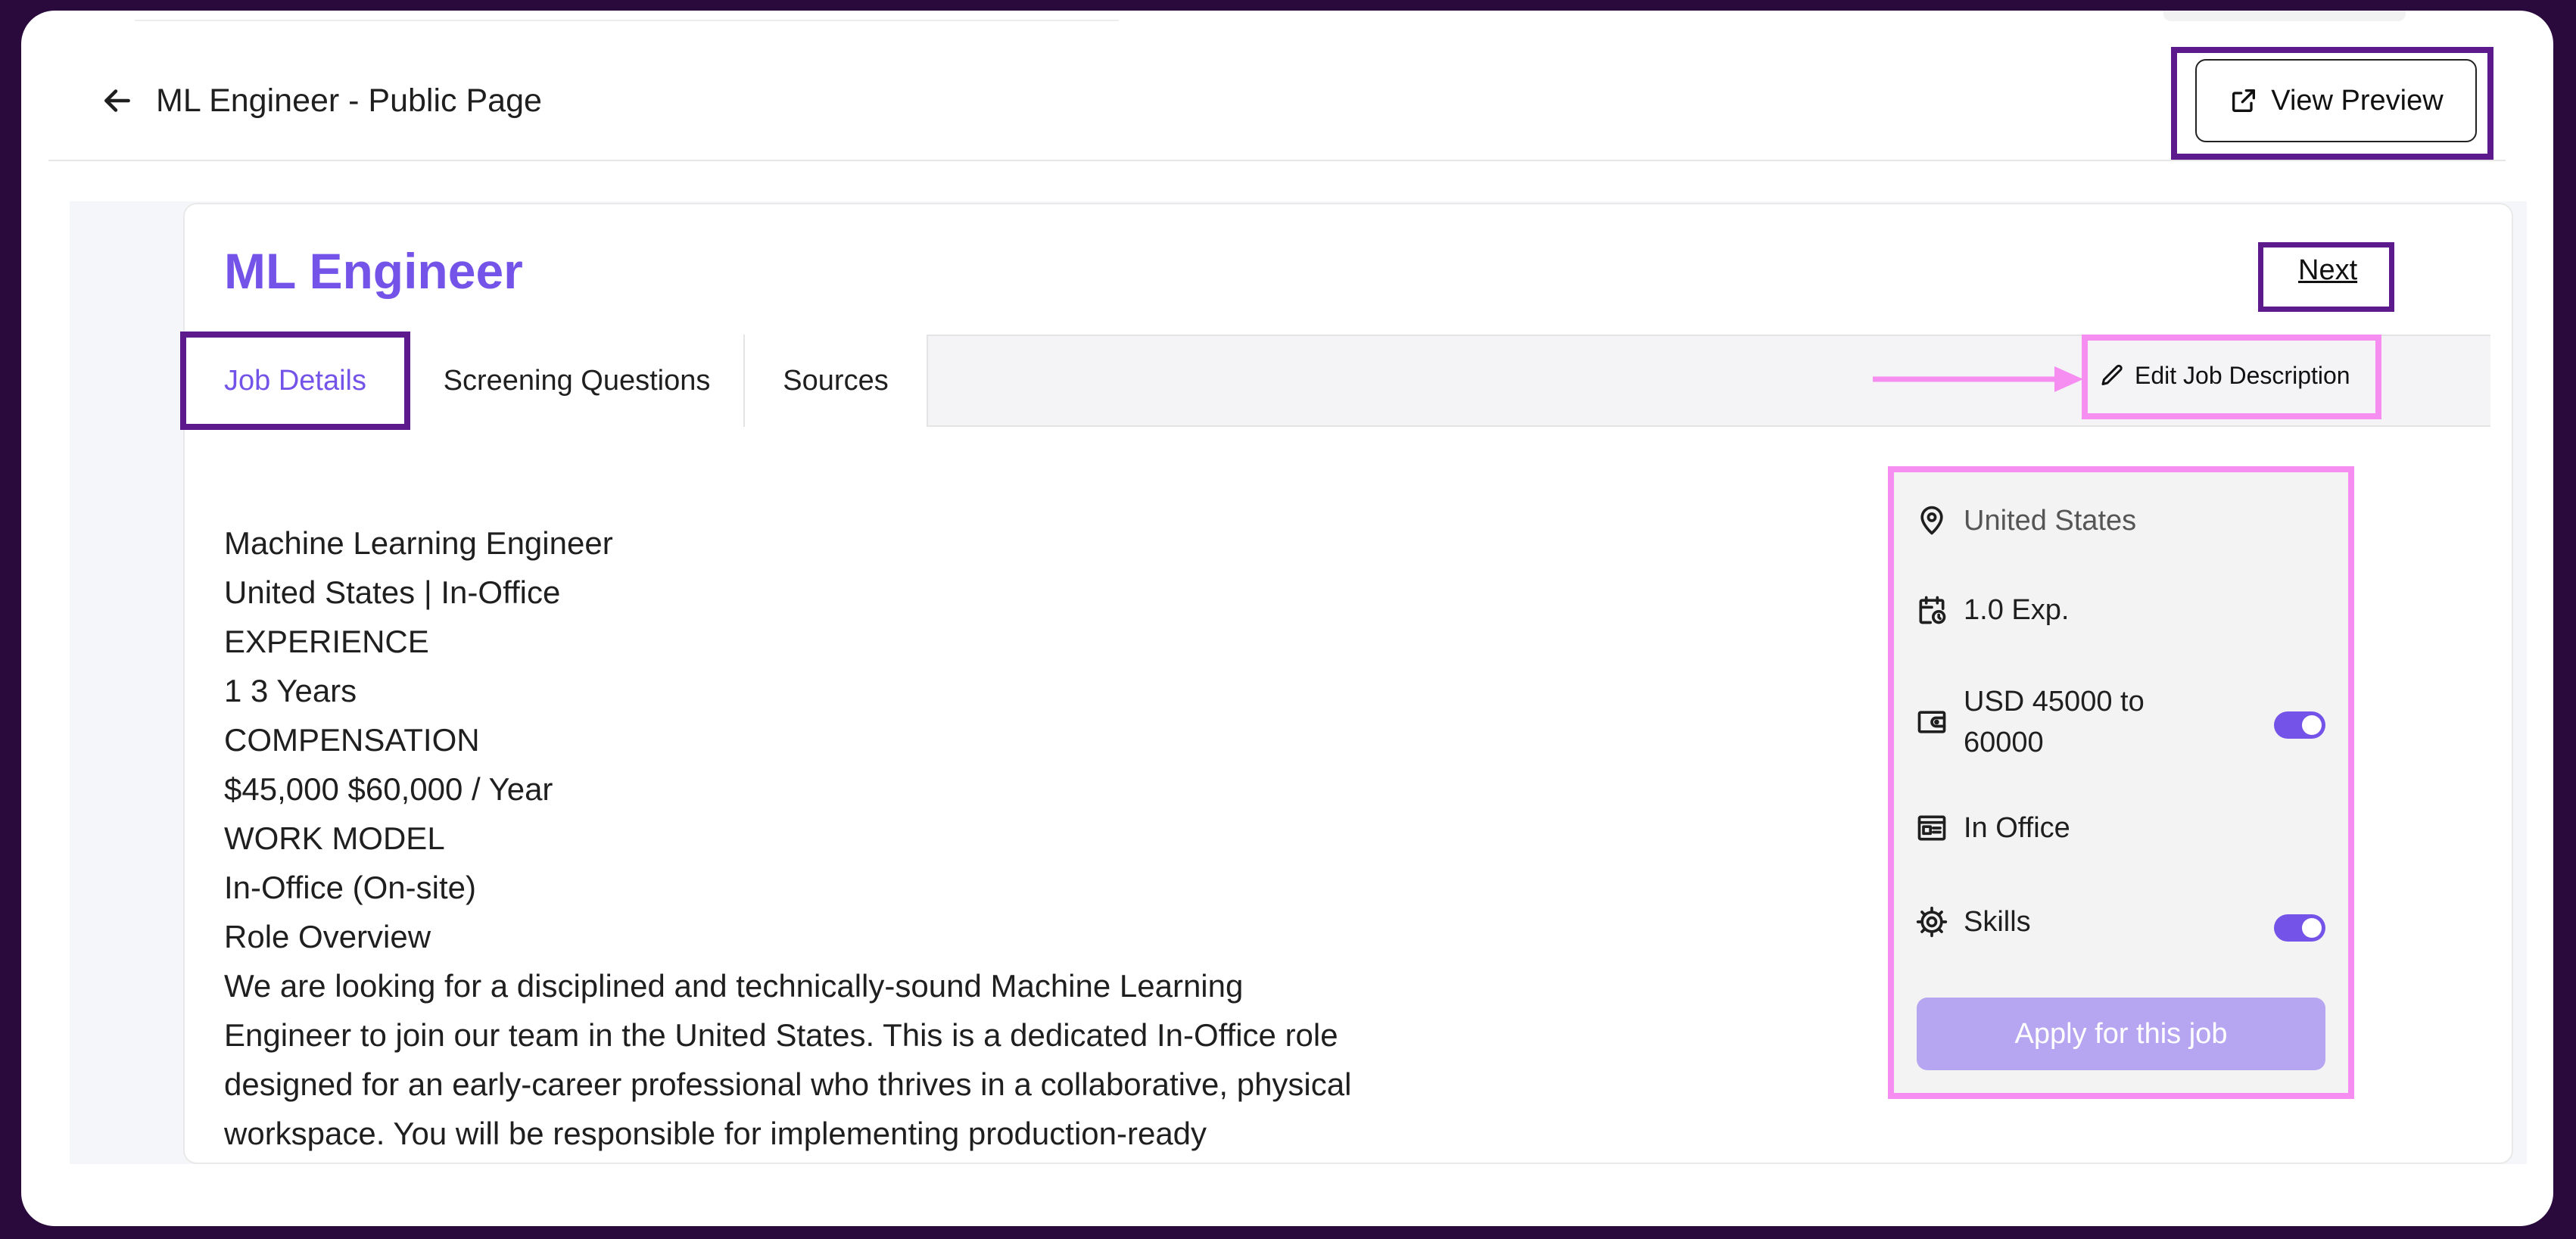  What do you see at coordinates (388, 789) in the screenshot?
I see `desc-line: $45,000 $60,000 / Year` at bounding box center [388, 789].